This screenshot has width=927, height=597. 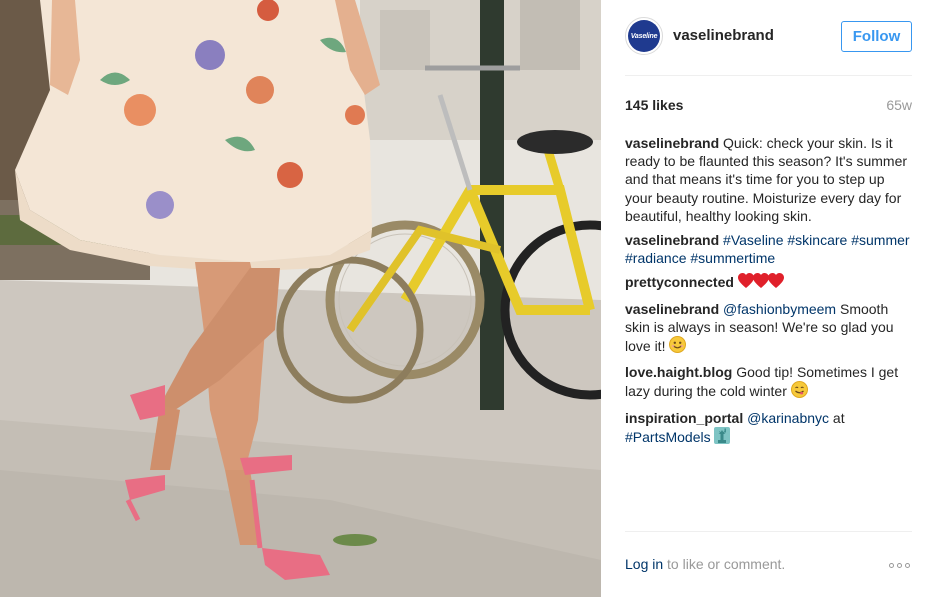 I want to click on login-link: Log in, so click(x=644, y=564).